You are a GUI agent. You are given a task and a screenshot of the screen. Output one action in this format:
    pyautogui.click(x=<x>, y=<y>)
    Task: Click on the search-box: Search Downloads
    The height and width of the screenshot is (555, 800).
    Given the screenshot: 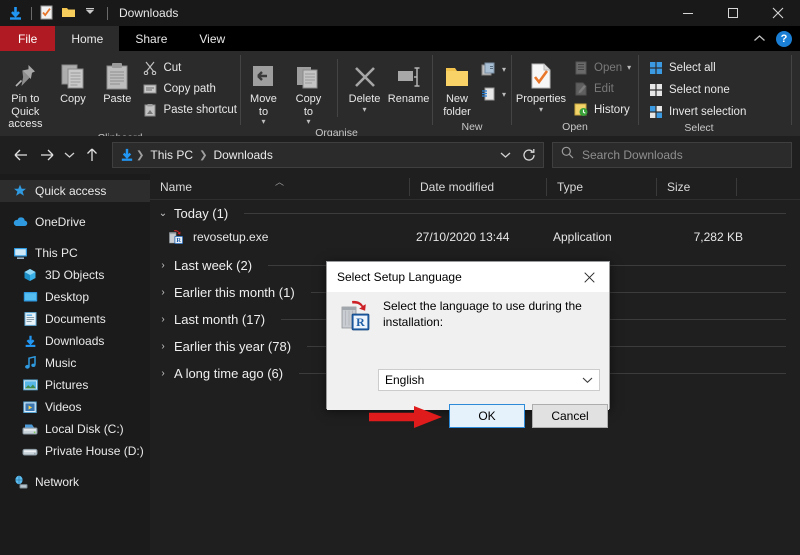 What is the action you would take?
    pyautogui.click(x=672, y=155)
    